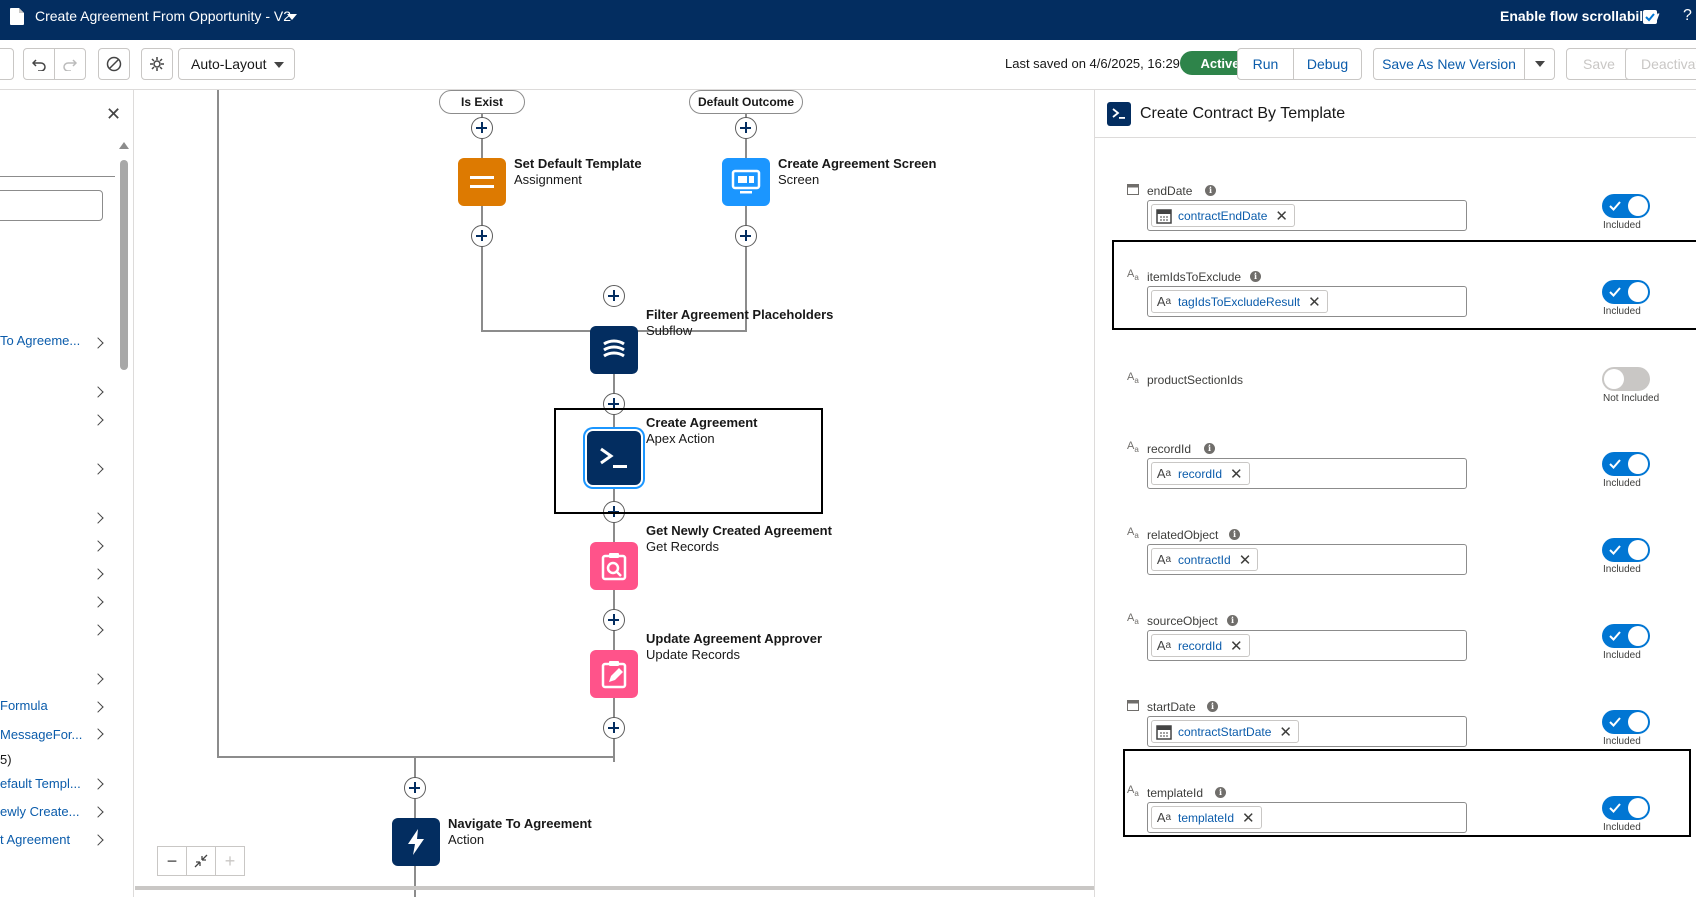 This screenshot has width=1696, height=897. I want to click on screen-icon, so click(746, 182).